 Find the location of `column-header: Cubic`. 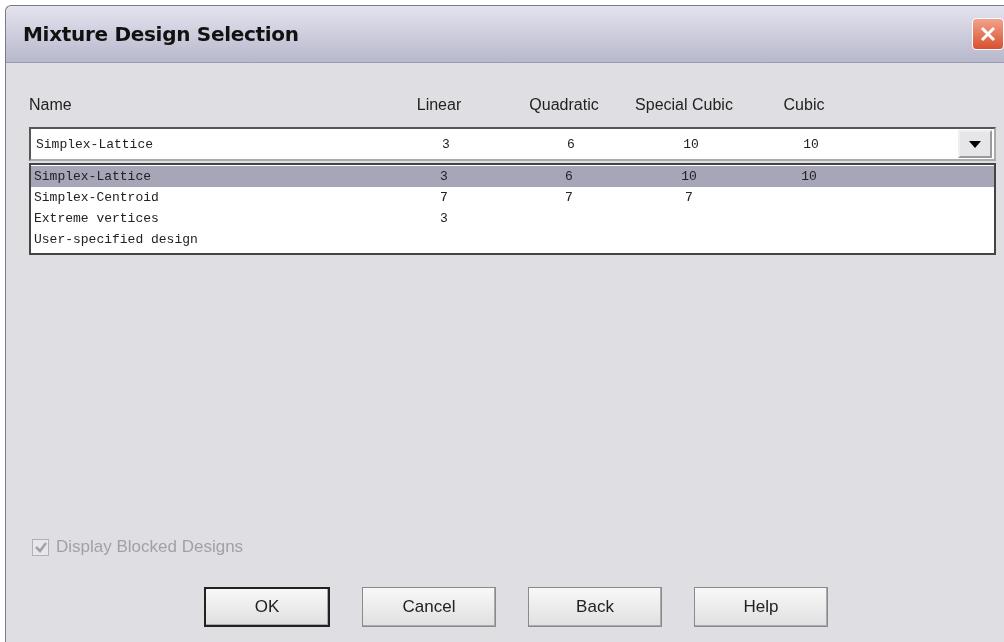

column-header: Cubic is located at coordinates (804, 105).